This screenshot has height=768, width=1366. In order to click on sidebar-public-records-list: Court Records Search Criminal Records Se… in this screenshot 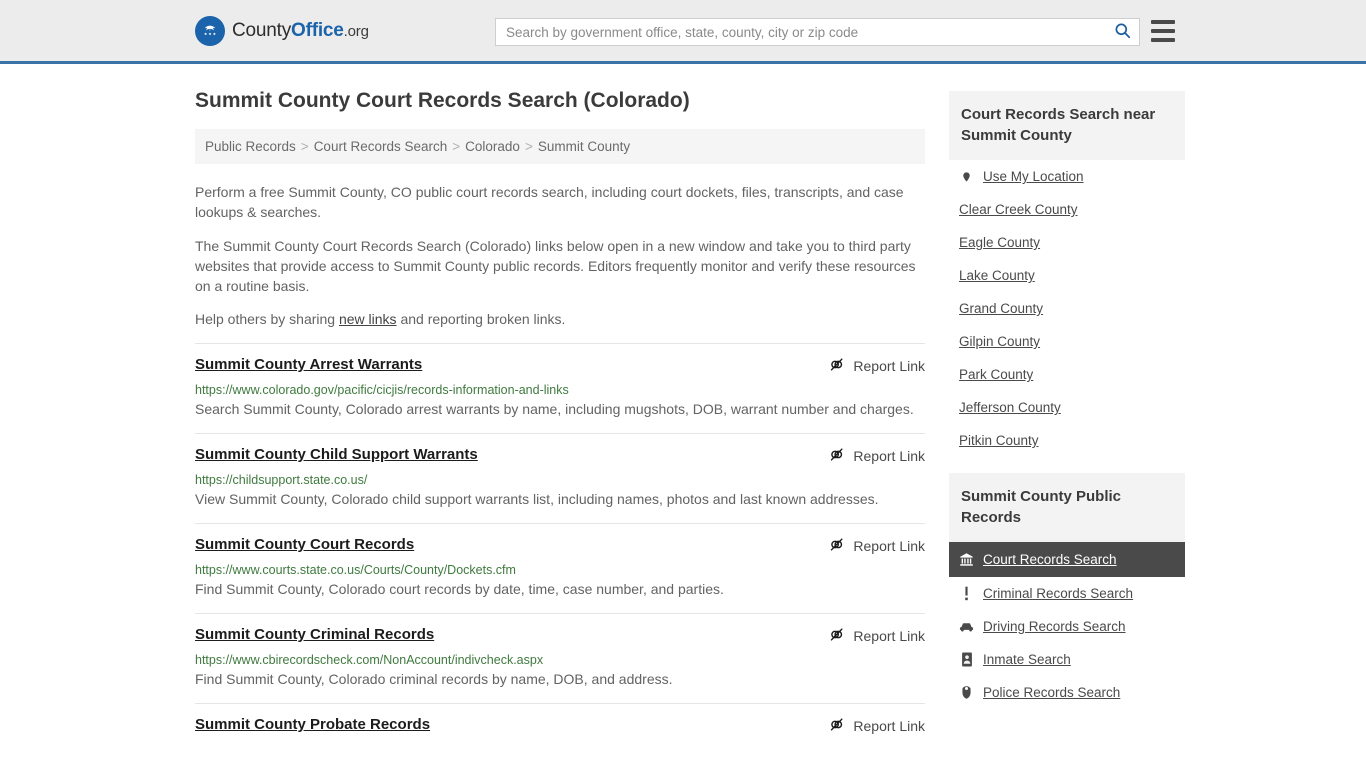, I will do `click(1067, 625)`.